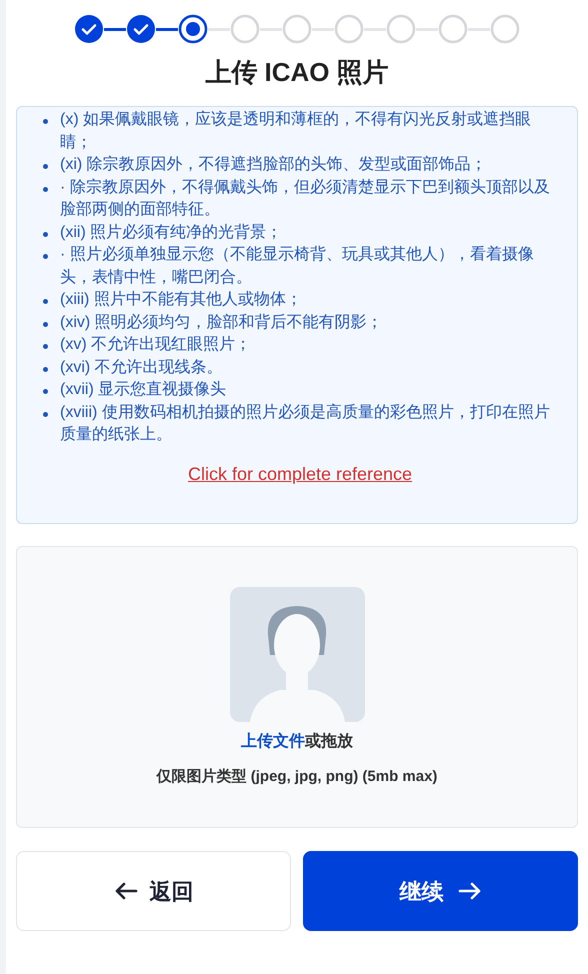 This screenshot has width=588, height=974. I want to click on requirement-text: (xviii) 使用数码相机拍摄的照片必须是高质量的彩色照片，打印在照片质量的纸张上。, so click(305, 423).